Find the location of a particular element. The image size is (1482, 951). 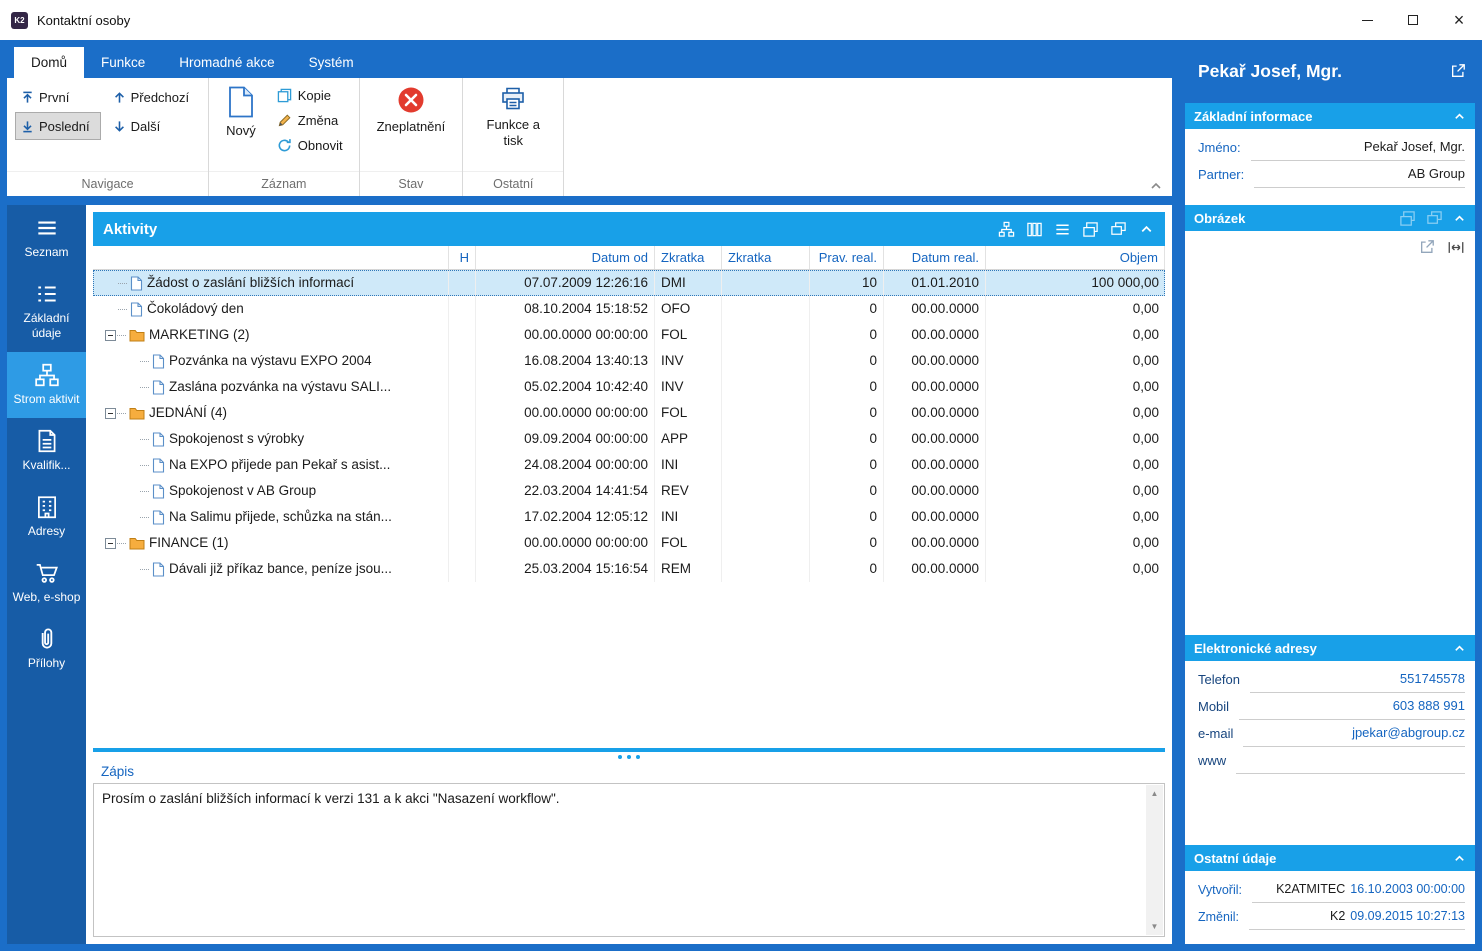

group-label-navigace: Navigace is located at coordinates (108, 183).